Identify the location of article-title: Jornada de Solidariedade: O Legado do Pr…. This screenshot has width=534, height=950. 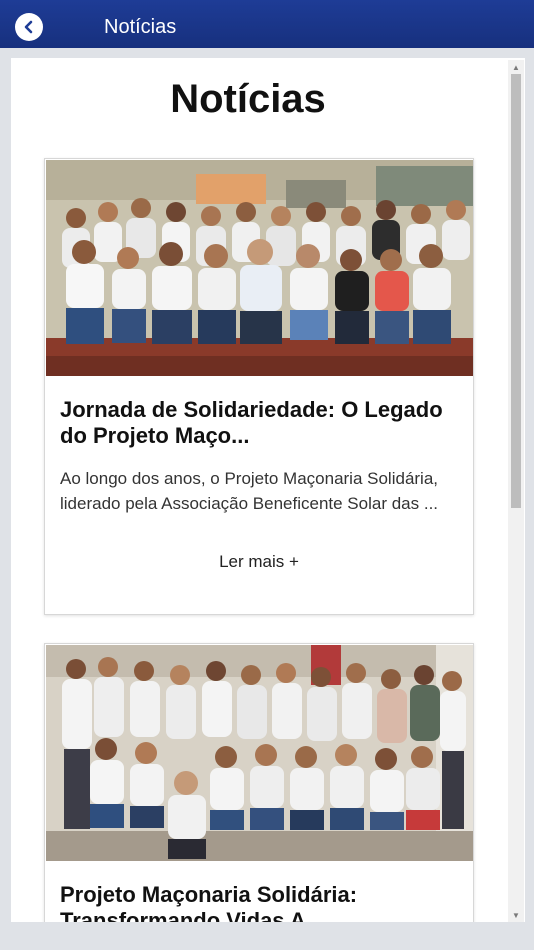
(262, 423).